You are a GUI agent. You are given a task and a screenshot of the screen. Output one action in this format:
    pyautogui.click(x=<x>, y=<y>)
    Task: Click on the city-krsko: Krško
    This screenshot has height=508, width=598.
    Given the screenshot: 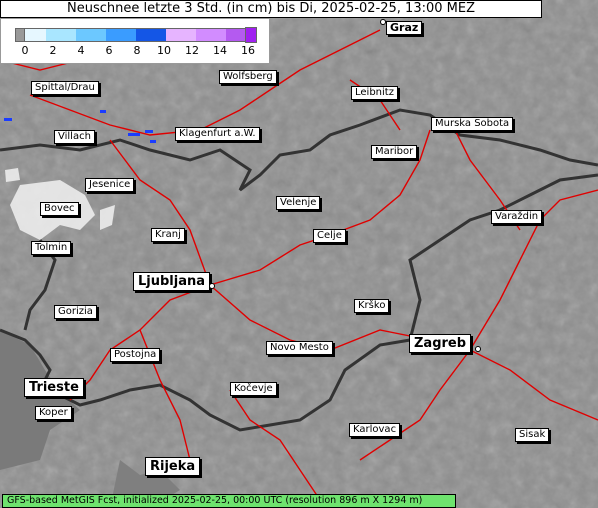 What is the action you would take?
    pyautogui.click(x=372, y=306)
    